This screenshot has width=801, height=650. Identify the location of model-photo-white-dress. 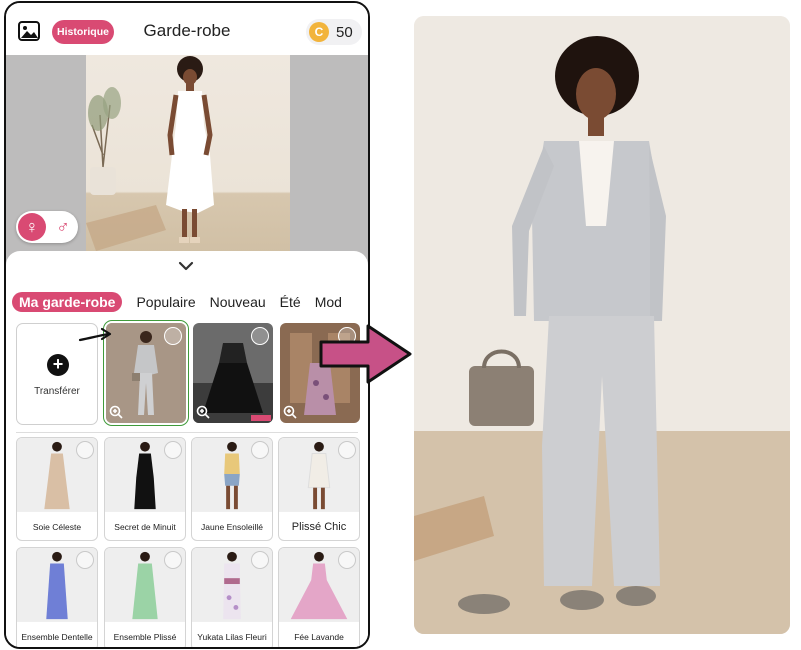
(188, 160).